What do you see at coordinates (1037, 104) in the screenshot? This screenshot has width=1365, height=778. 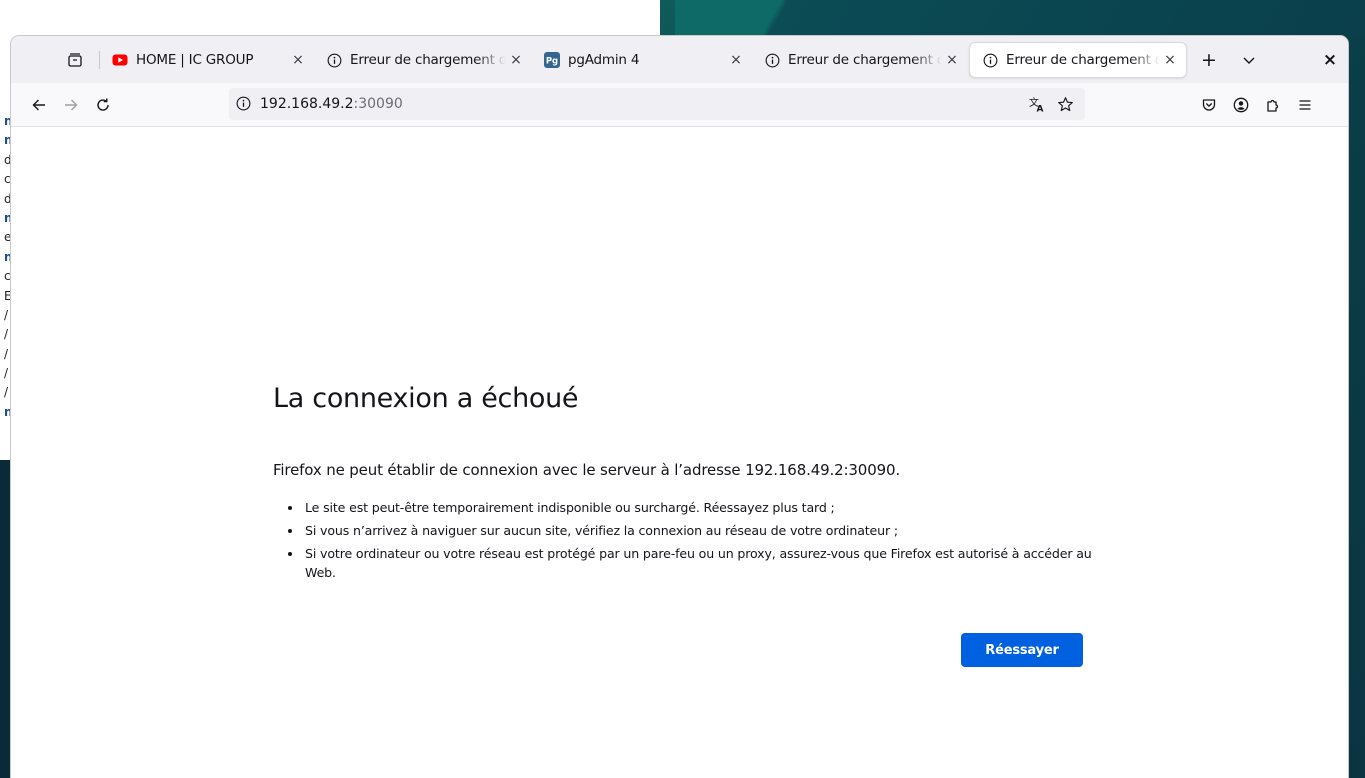 I see `translate-icon: 文A` at bounding box center [1037, 104].